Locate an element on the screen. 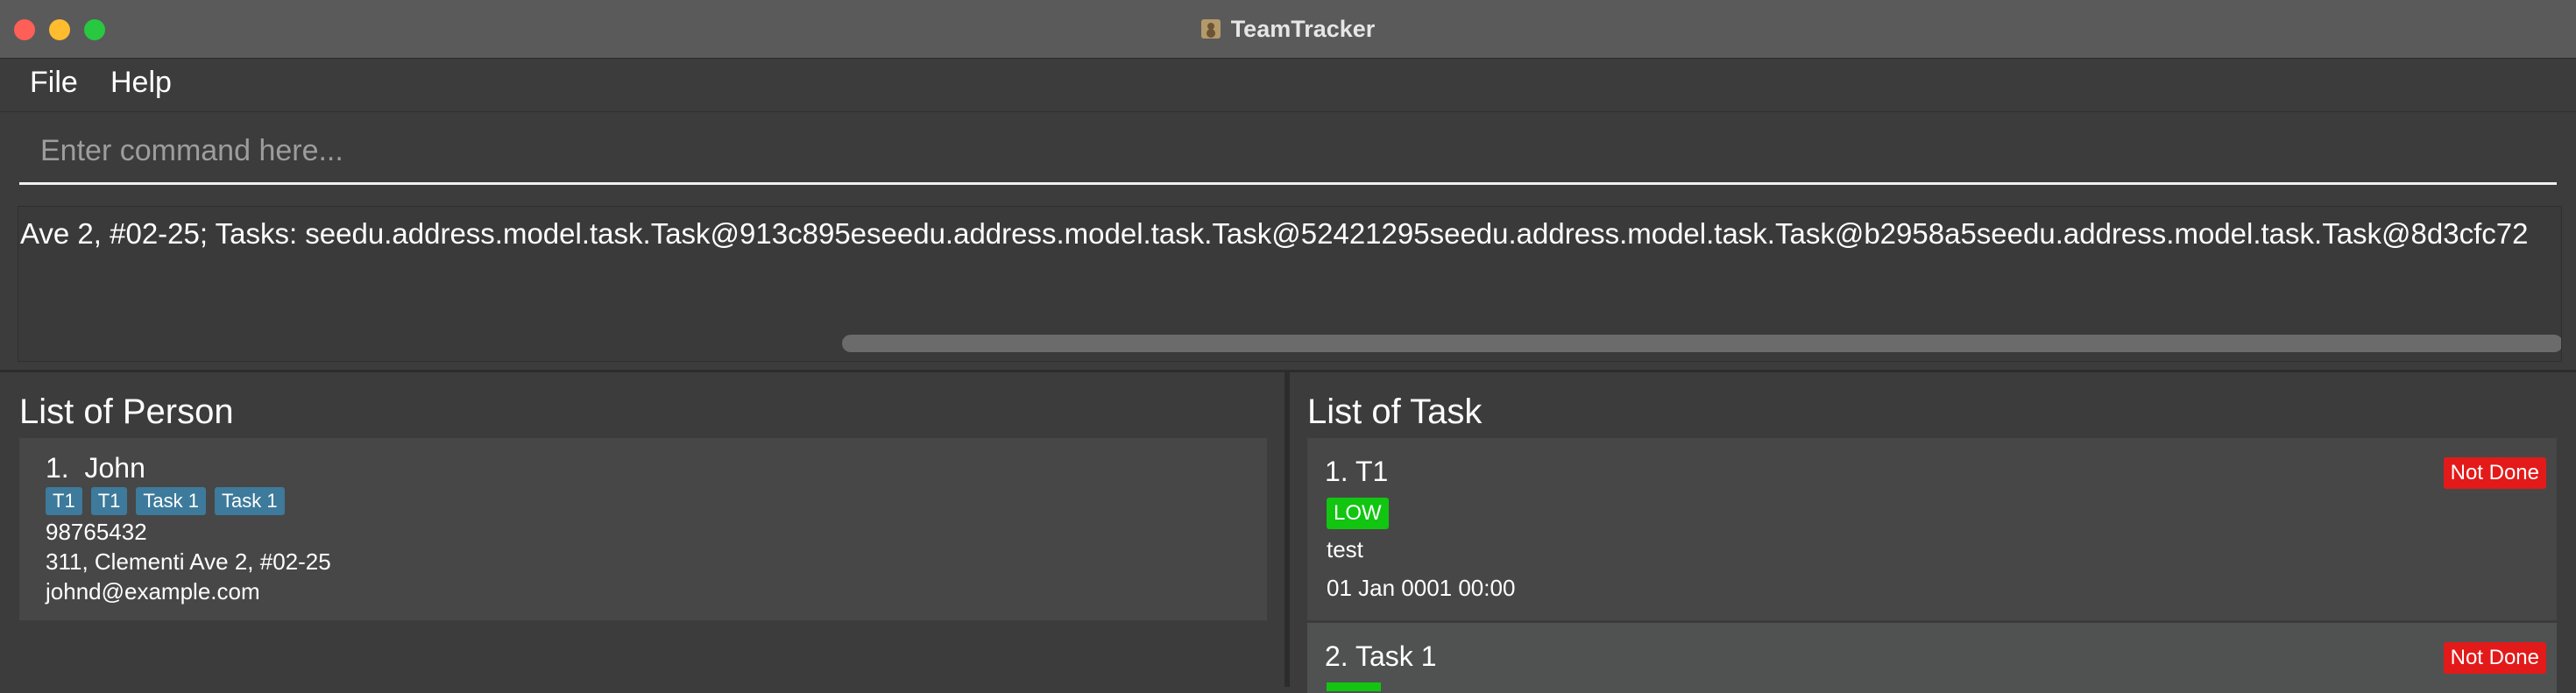 This screenshot has height=693, width=2576. command-box is located at coordinates (1288, 153).